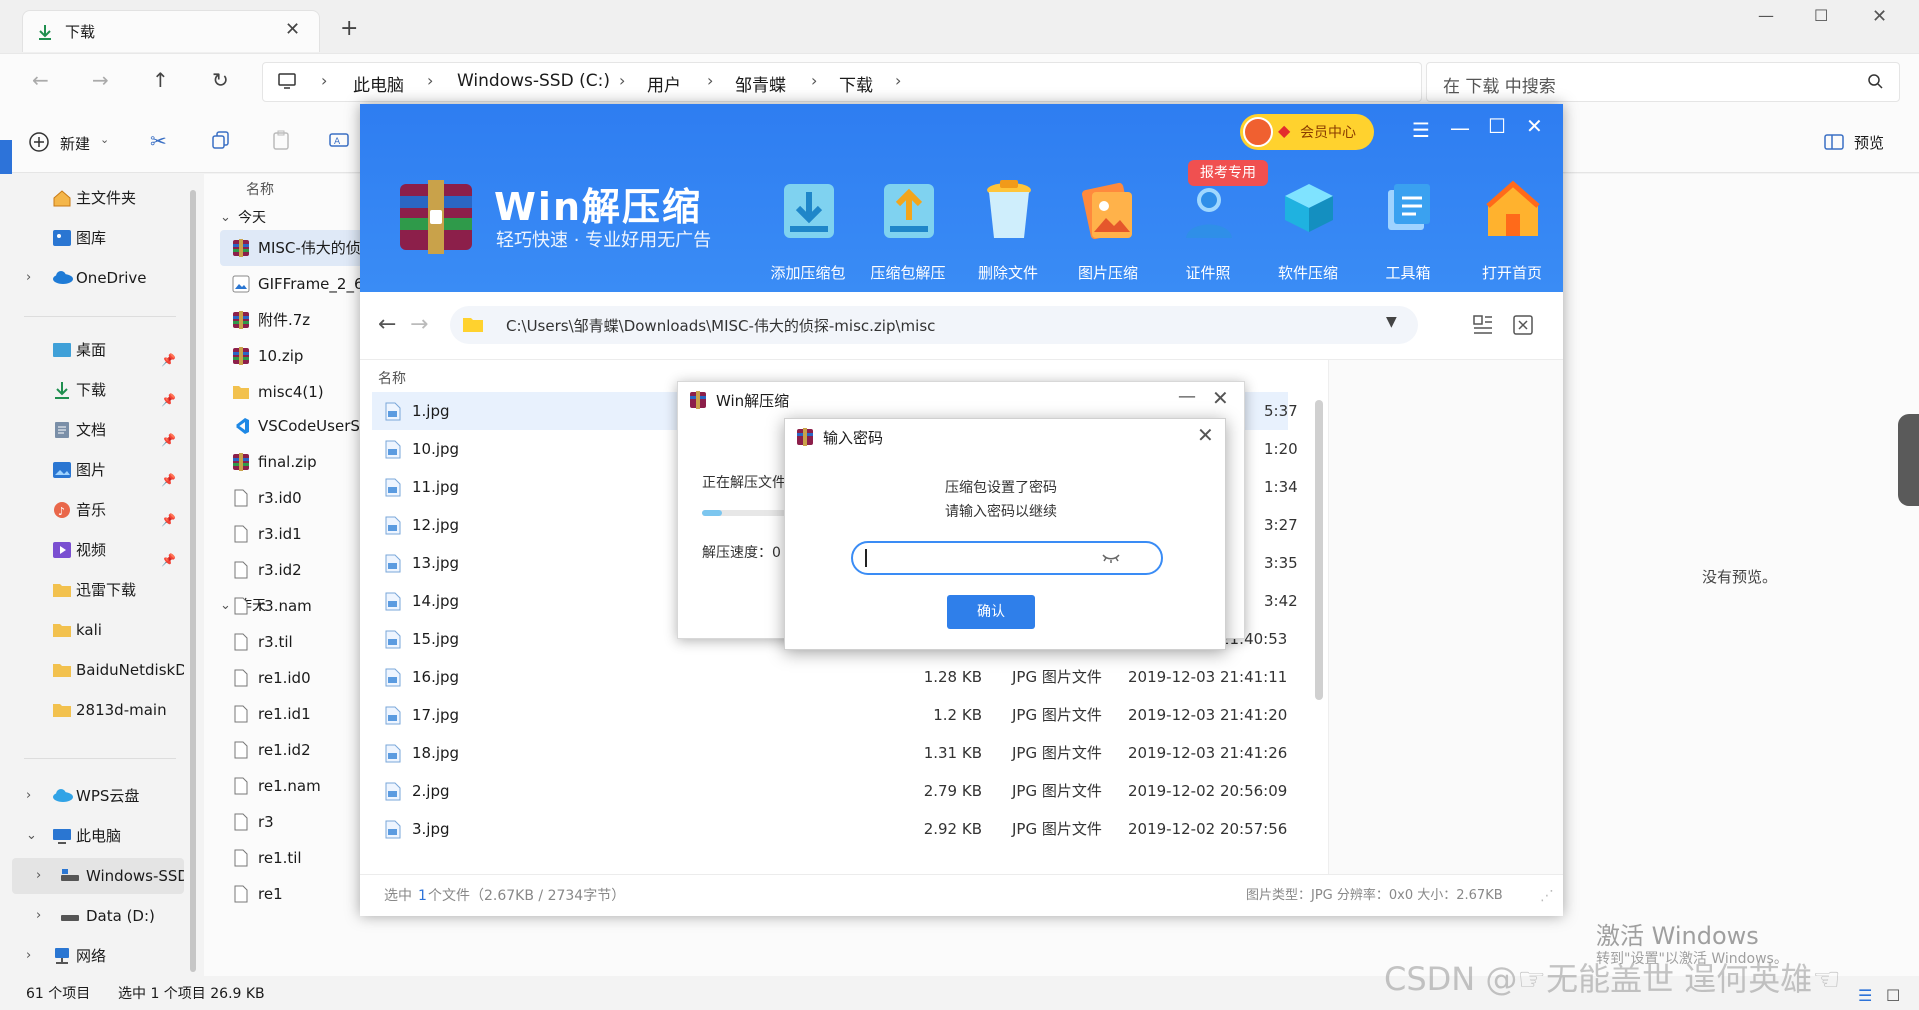  Describe the element at coordinates (698, 400) in the screenshot. I see `winrar-small-icon` at that location.